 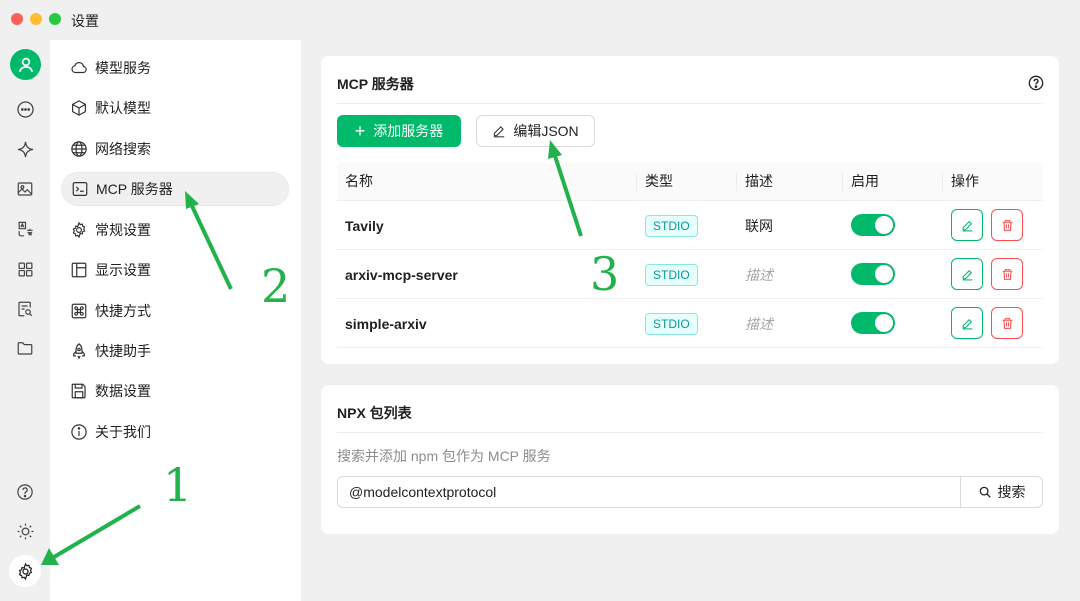 I want to click on user-avatar, so click(x=25, y=64).